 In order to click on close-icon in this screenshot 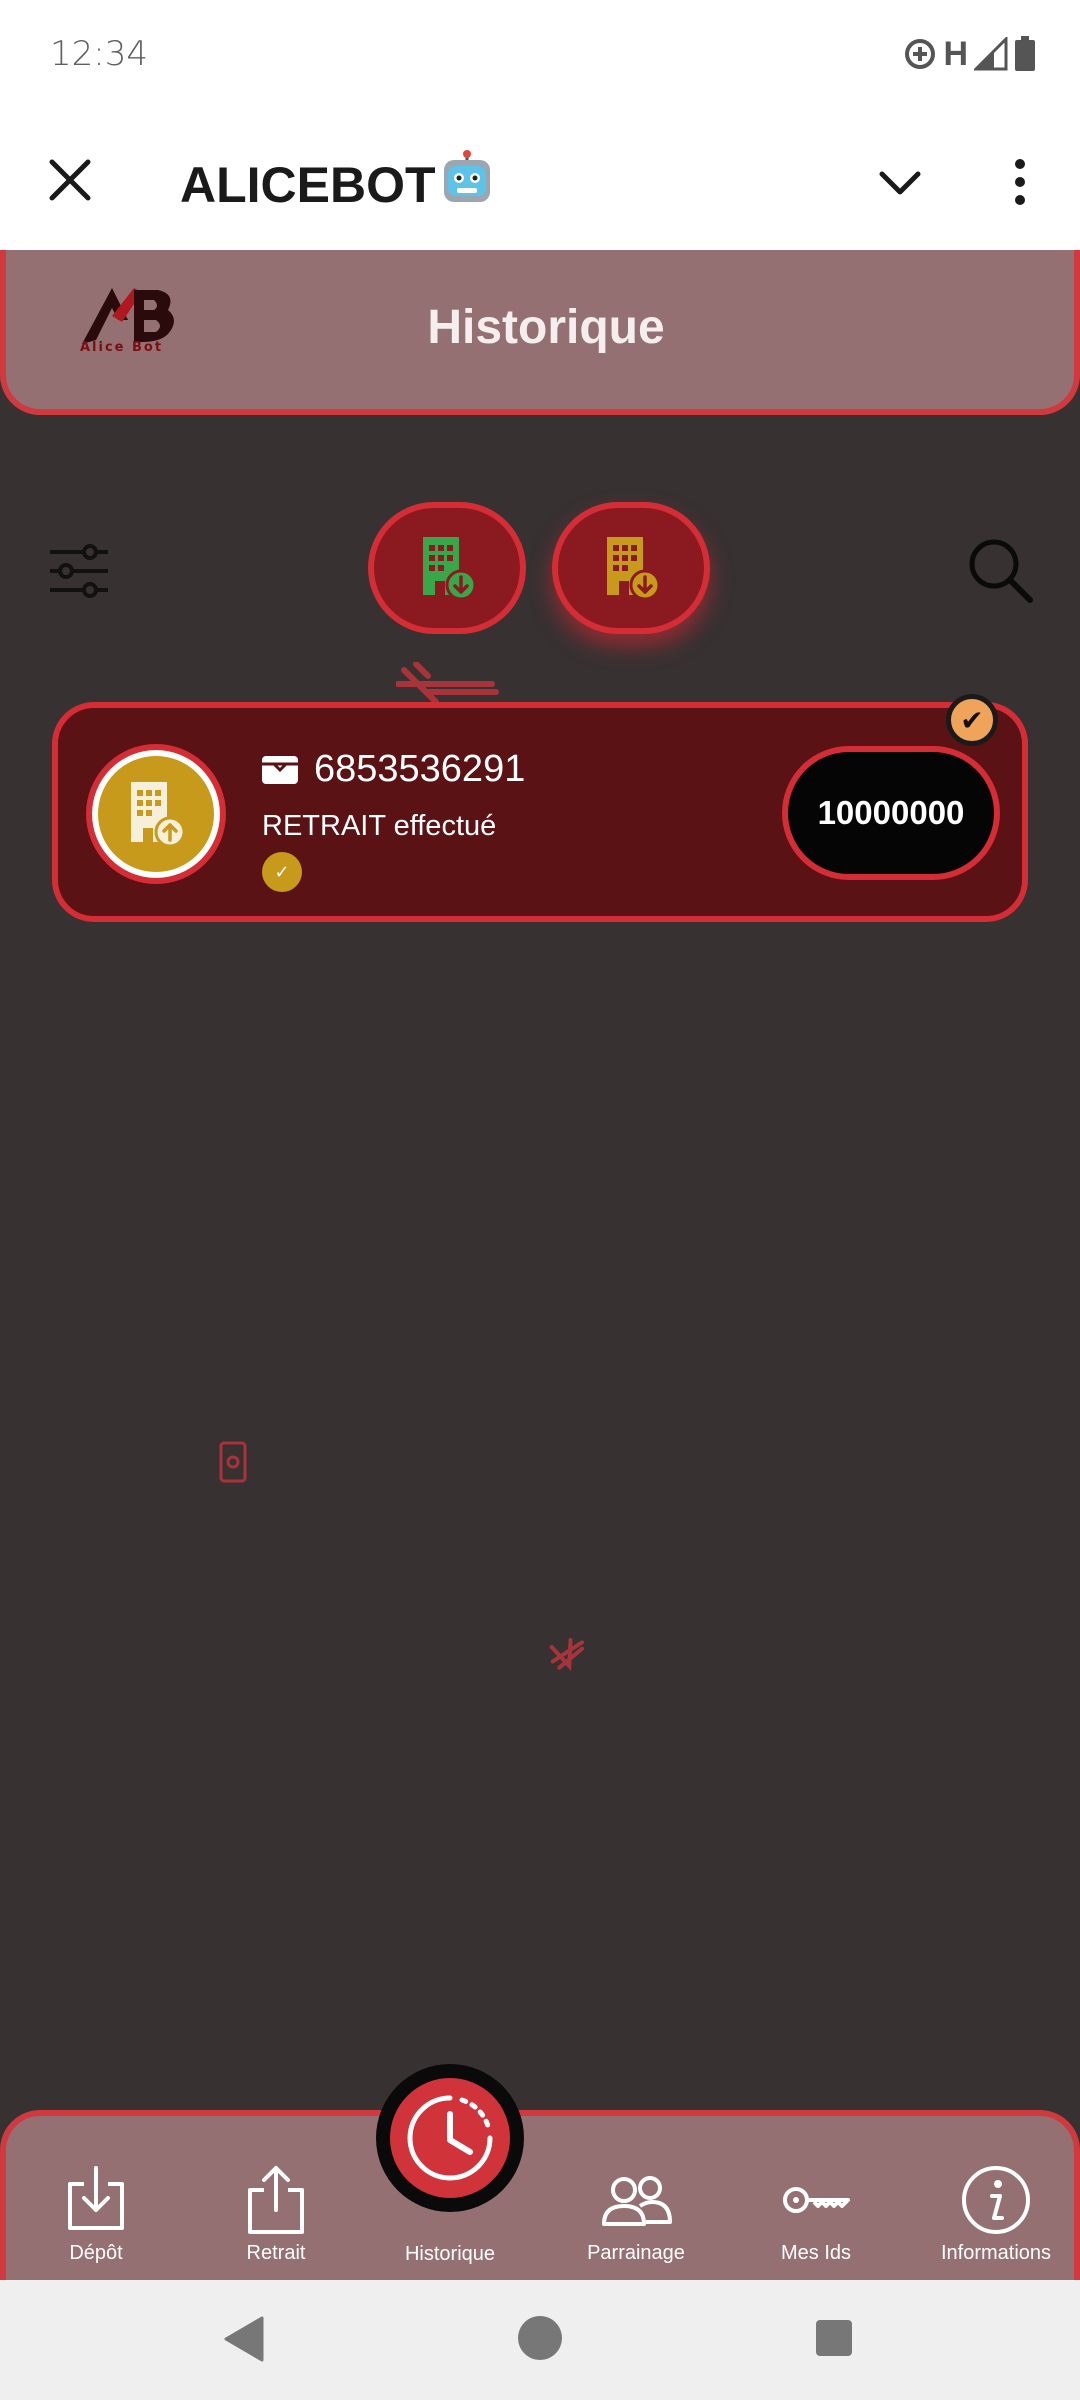, I will do `click(70, 180)`.